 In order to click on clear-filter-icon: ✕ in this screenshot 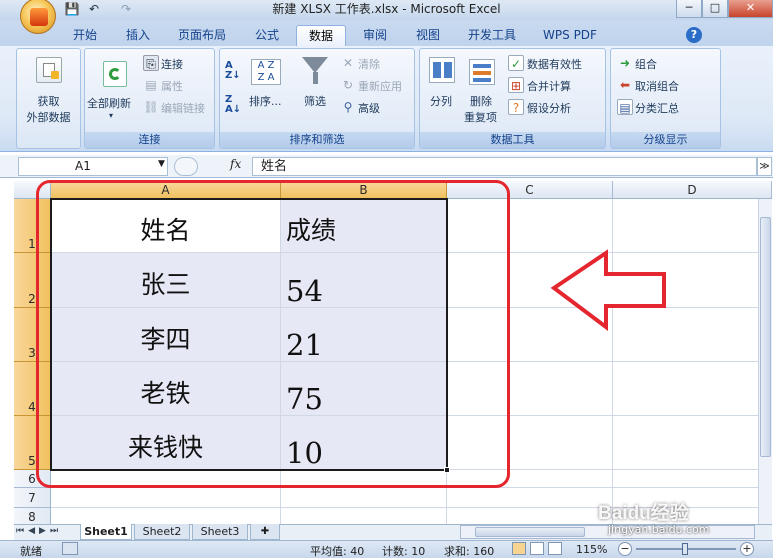, I will do `click(348, 63)`.